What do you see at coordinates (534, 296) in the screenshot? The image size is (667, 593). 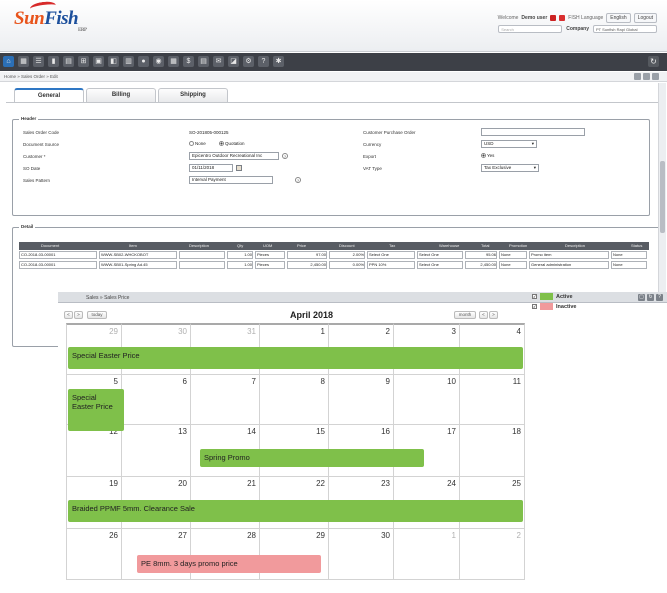 I see `legend-active-checkbox: ✓` at bounding box center [534, 296].